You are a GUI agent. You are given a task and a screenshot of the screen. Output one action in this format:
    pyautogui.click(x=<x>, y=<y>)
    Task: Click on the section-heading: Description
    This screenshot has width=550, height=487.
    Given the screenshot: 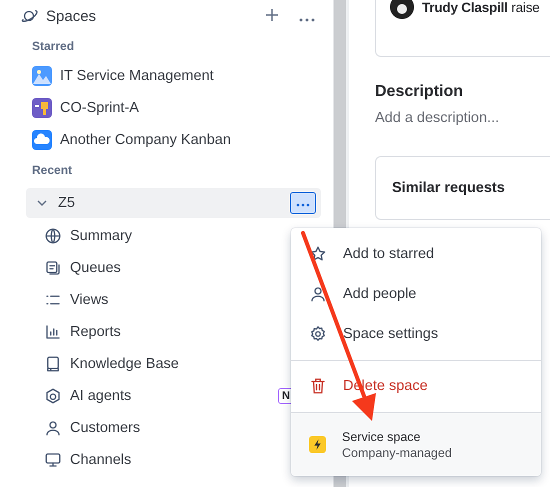 What is the action you would take?
    pyautogui.click(x=419, y=92)
    